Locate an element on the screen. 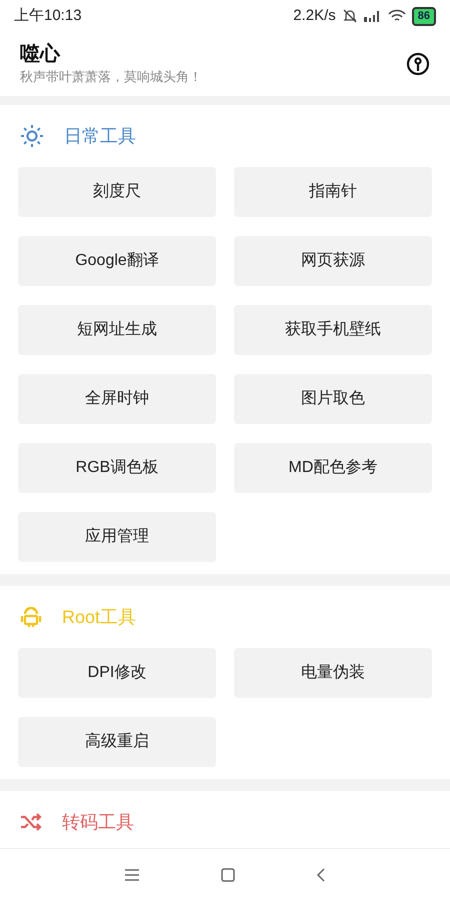 This screenshot has height=900, width=450. tool-button: 电量伪装 is located at coordinates (333, 673).